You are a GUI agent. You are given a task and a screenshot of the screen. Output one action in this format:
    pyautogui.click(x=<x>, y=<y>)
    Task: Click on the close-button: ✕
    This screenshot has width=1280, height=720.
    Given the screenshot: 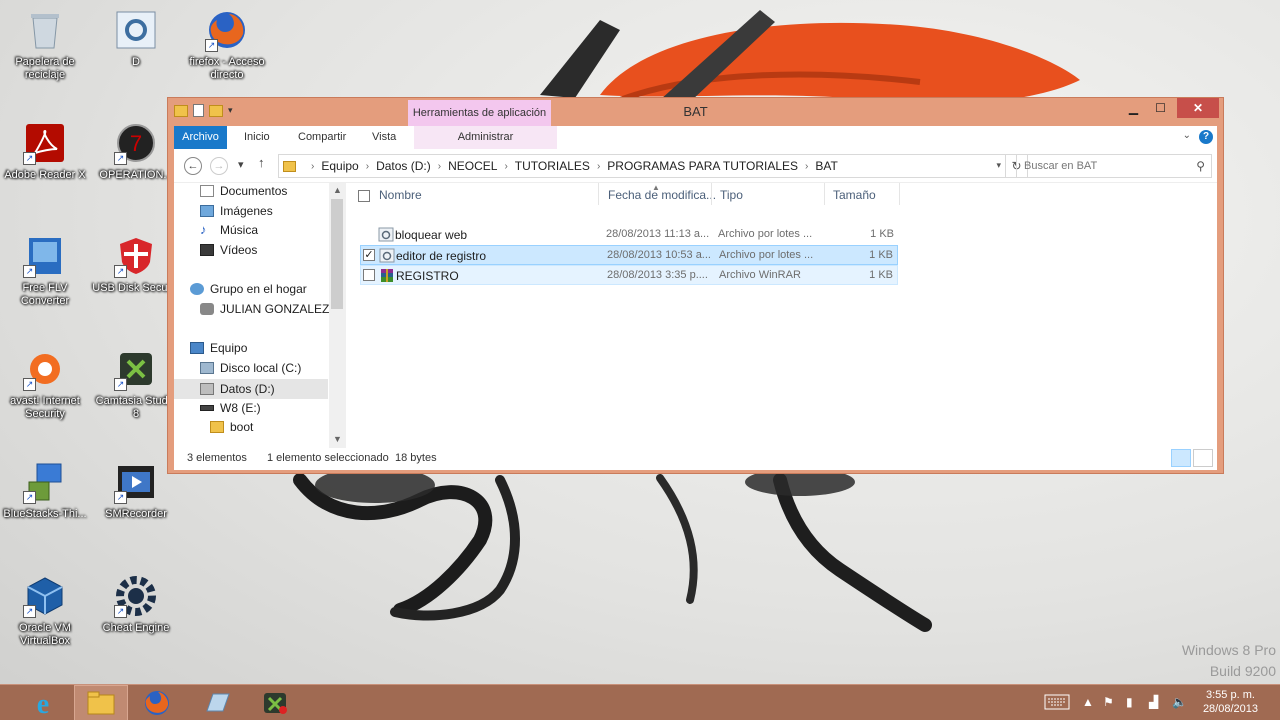 What is the action you would take?
    pyautogui.click(x=1198, y=108)
    